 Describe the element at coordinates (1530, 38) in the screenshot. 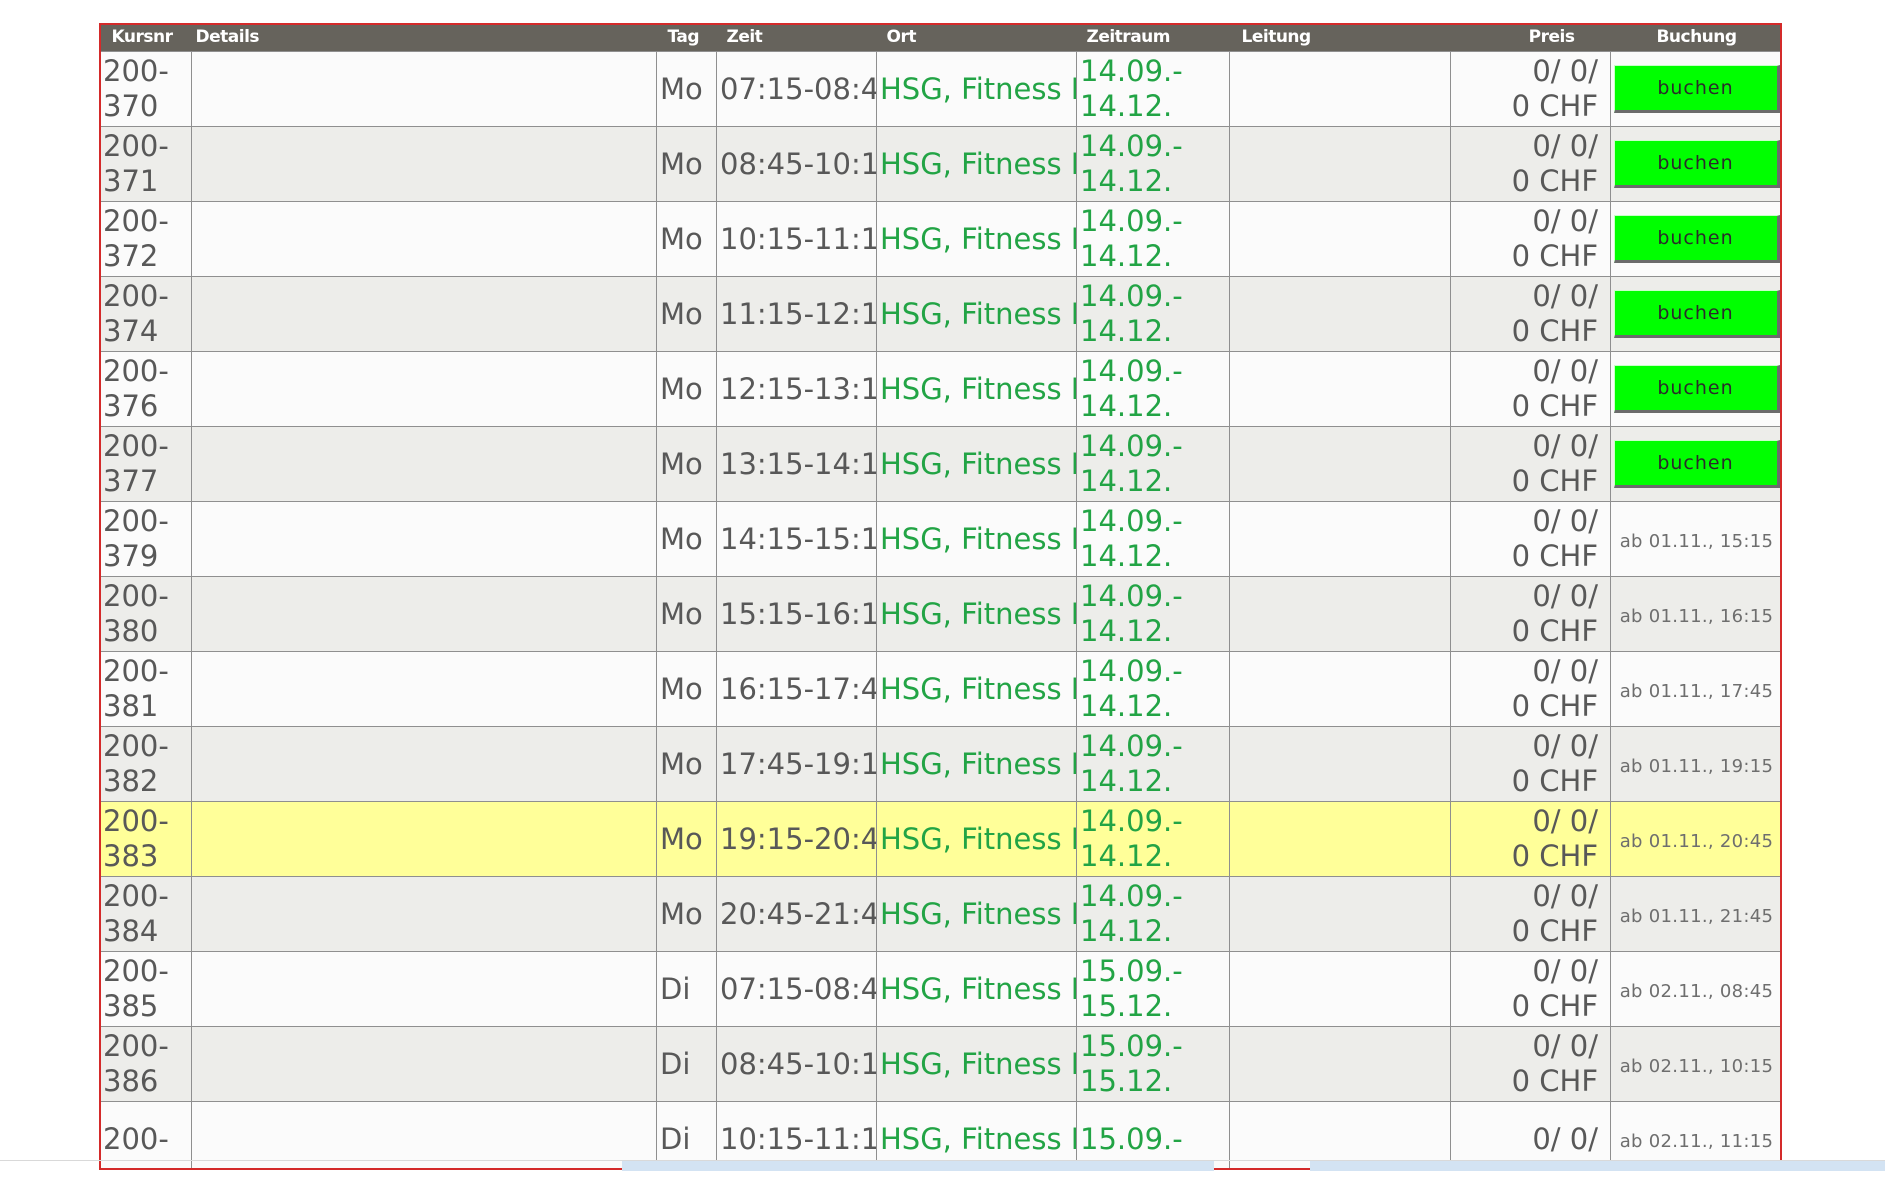

I see `col-header-preis: Preis` at that location.